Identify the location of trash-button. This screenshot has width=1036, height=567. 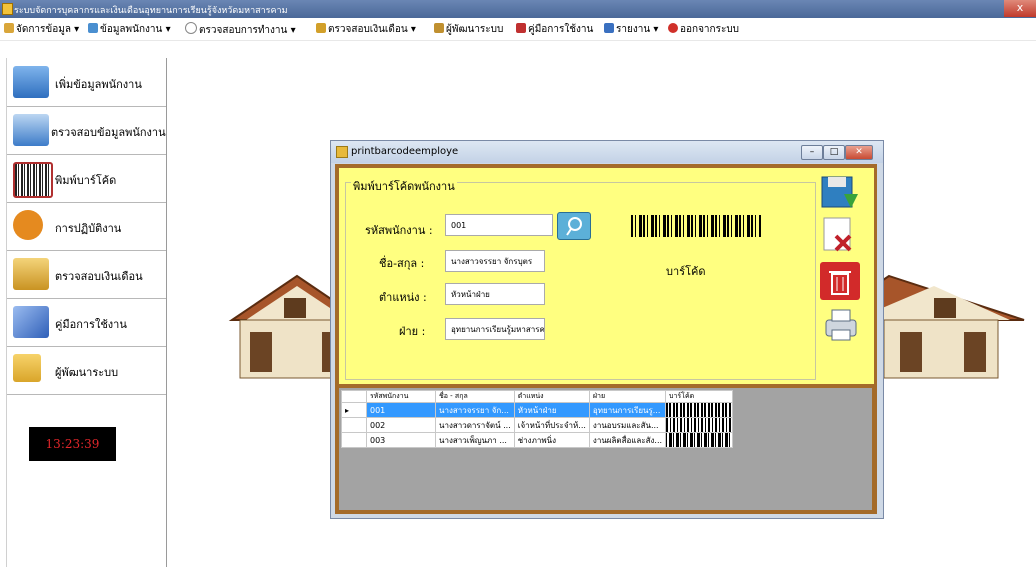
(840, 281).